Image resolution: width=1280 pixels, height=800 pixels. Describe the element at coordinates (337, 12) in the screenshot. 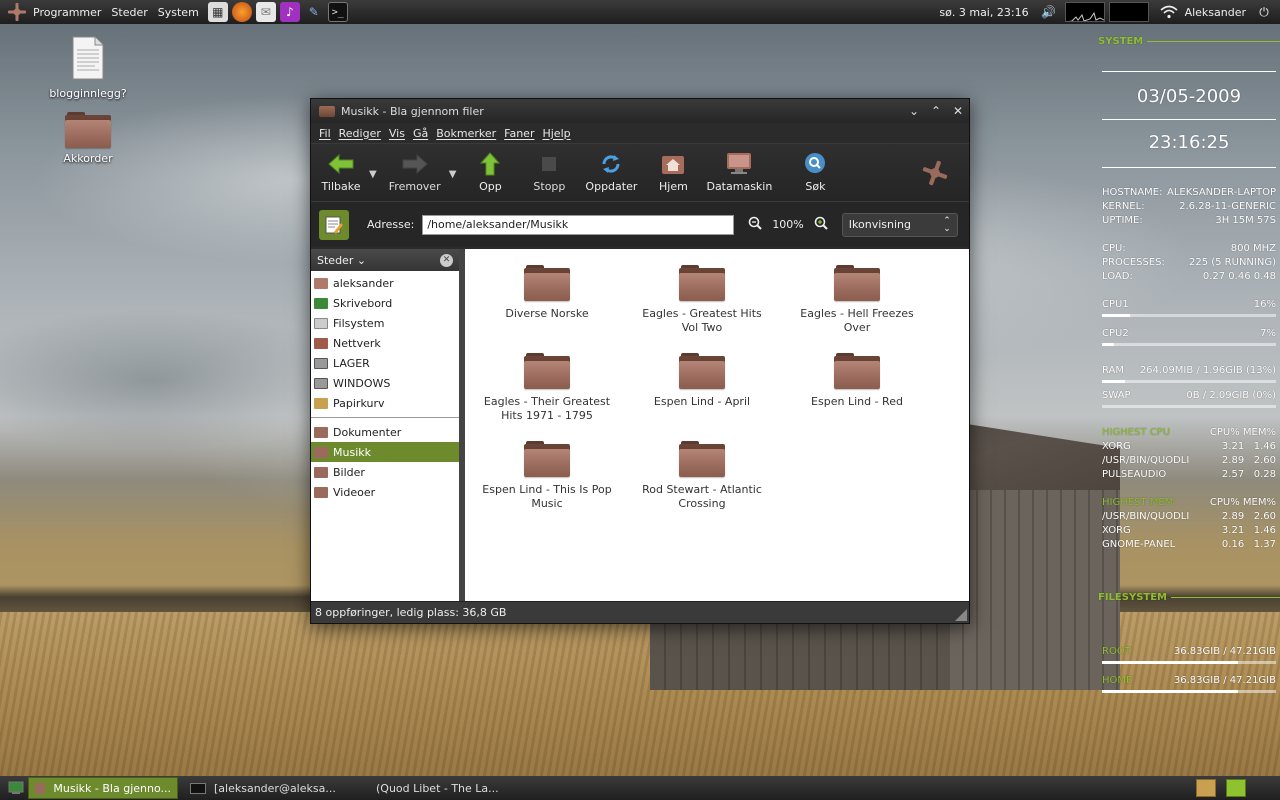

I see `terminal-launcher-icon: >_` at that location.